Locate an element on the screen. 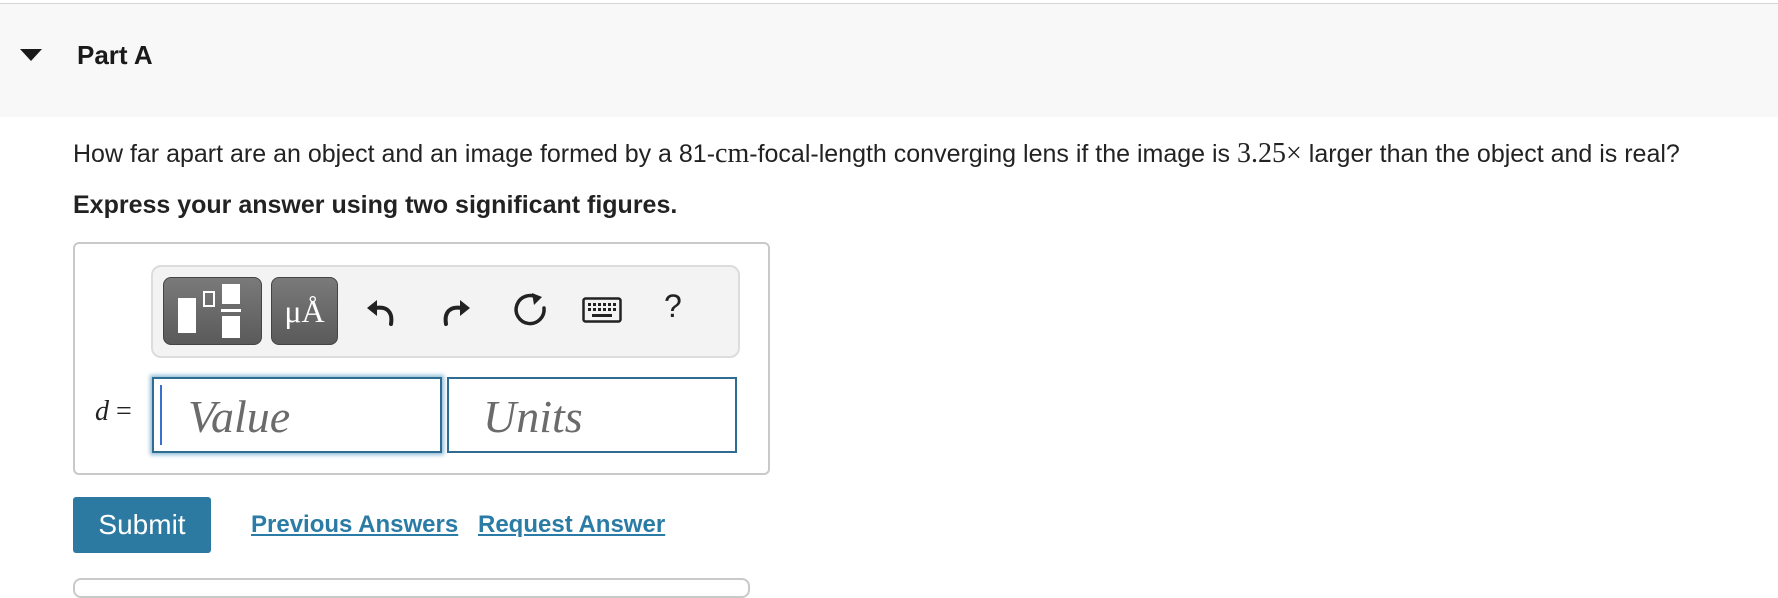 The image size is (1778, 598). request-answer-link: Request Answer is located at coordinates (571, 525).